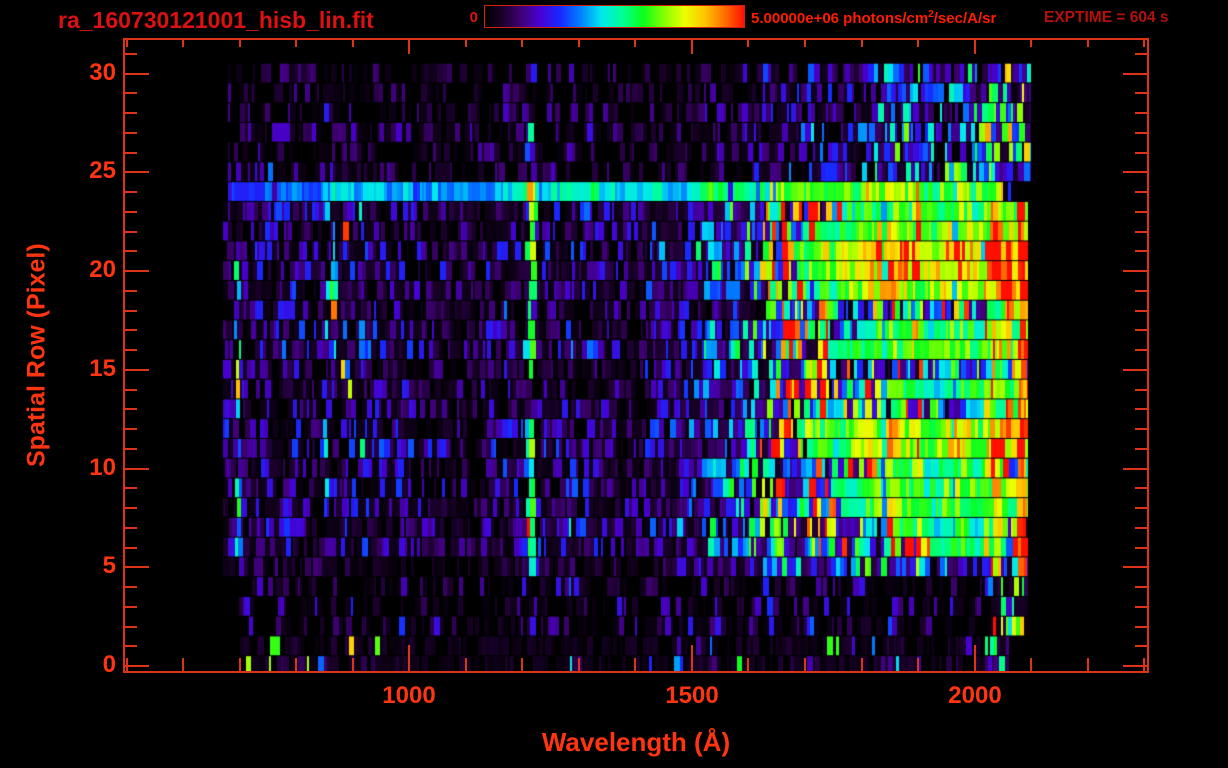  I want to click on x-tick-label: 1500, so click(692, 695).